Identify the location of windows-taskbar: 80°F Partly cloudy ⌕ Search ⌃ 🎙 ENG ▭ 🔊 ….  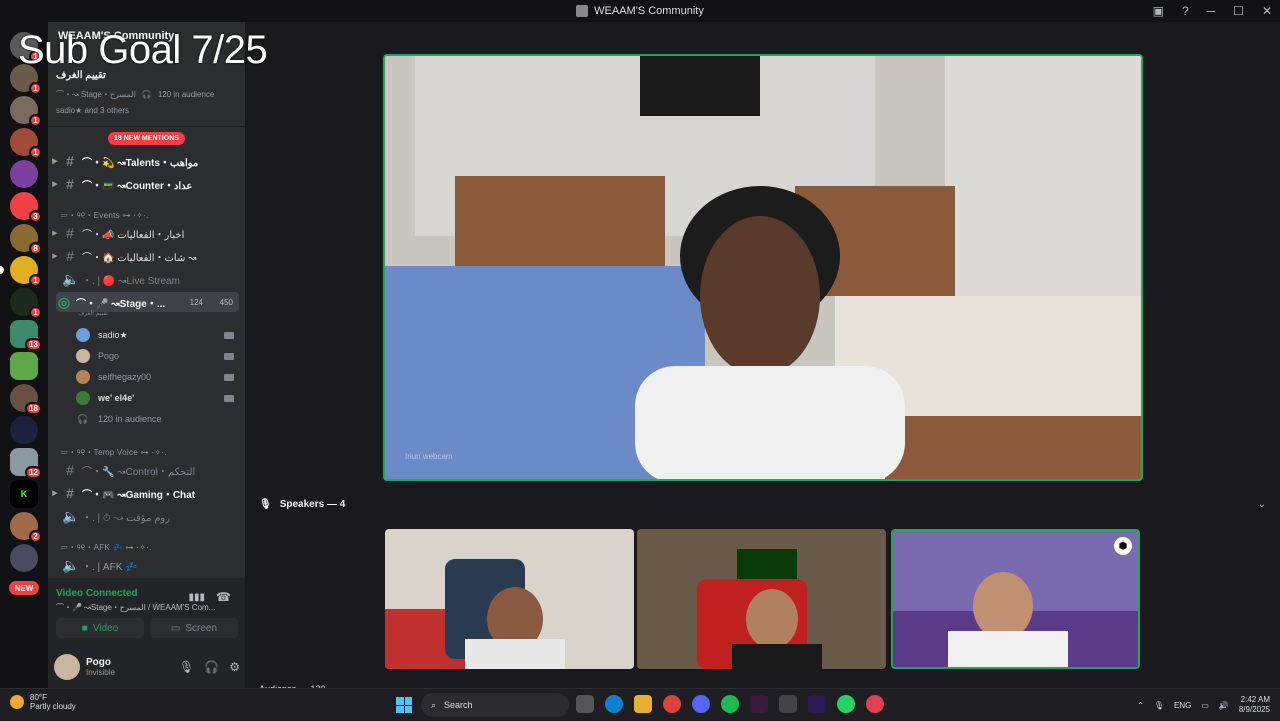
(640, 704).